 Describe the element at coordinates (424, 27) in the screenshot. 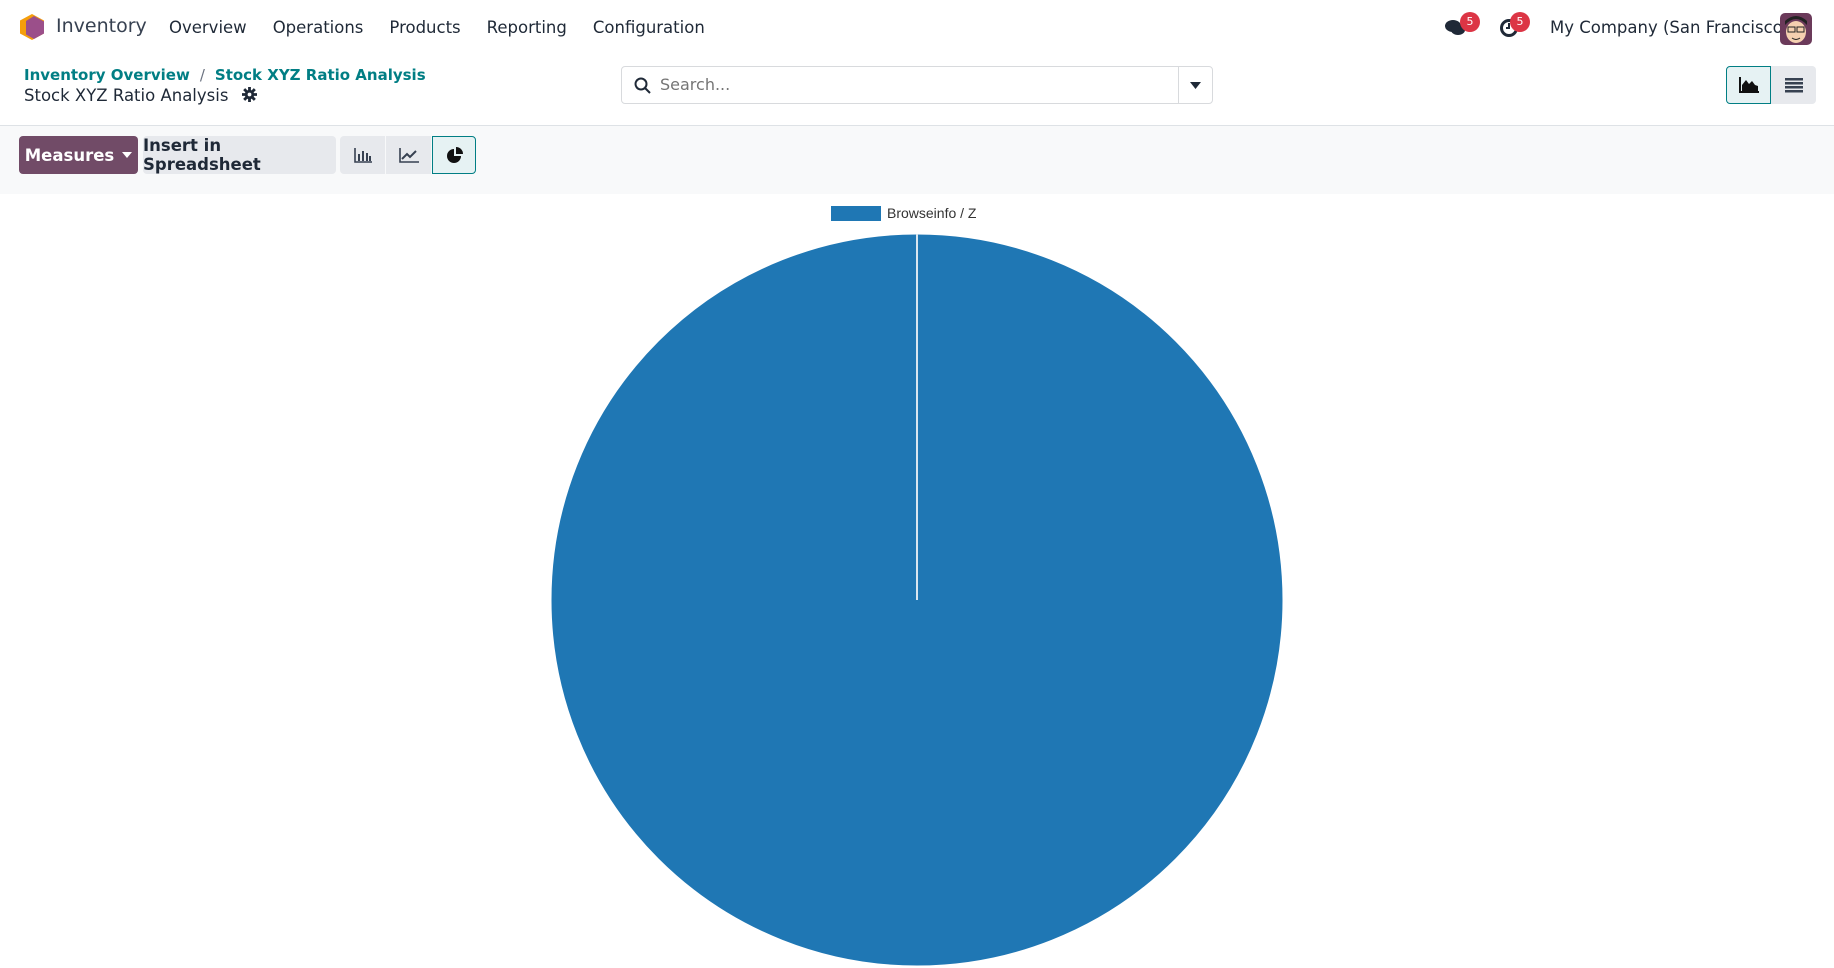

I see `menu-products: Products` at that location.